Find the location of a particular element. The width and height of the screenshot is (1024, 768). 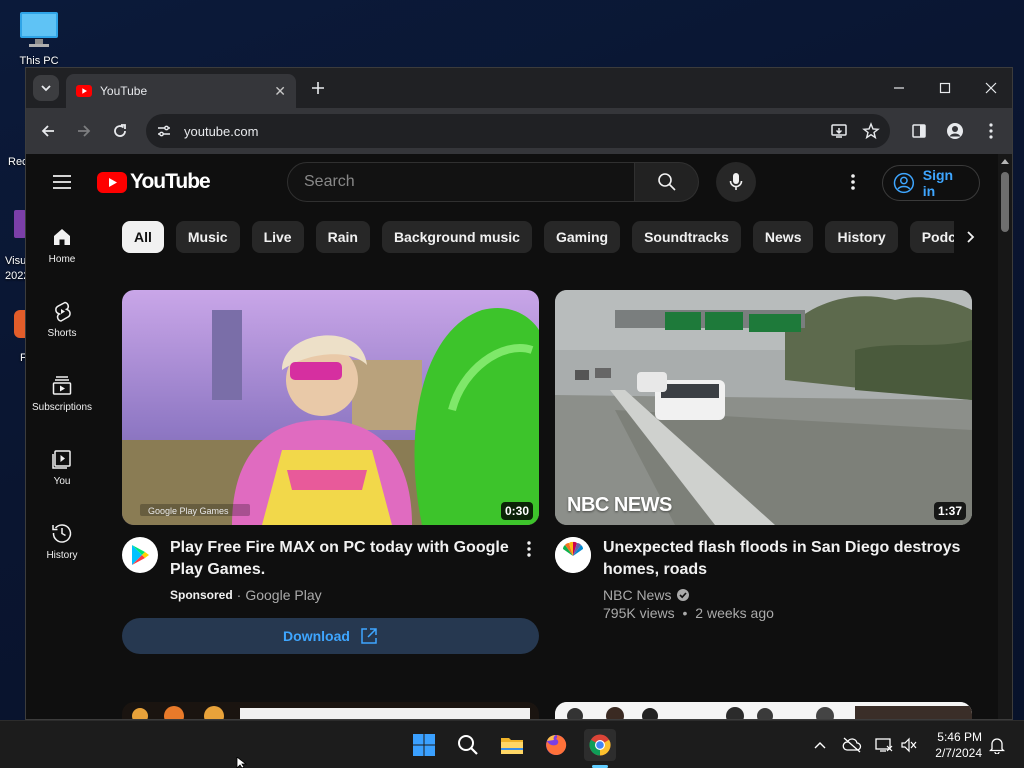

nbc-peacock-icon is located at coordinates (573, 555).